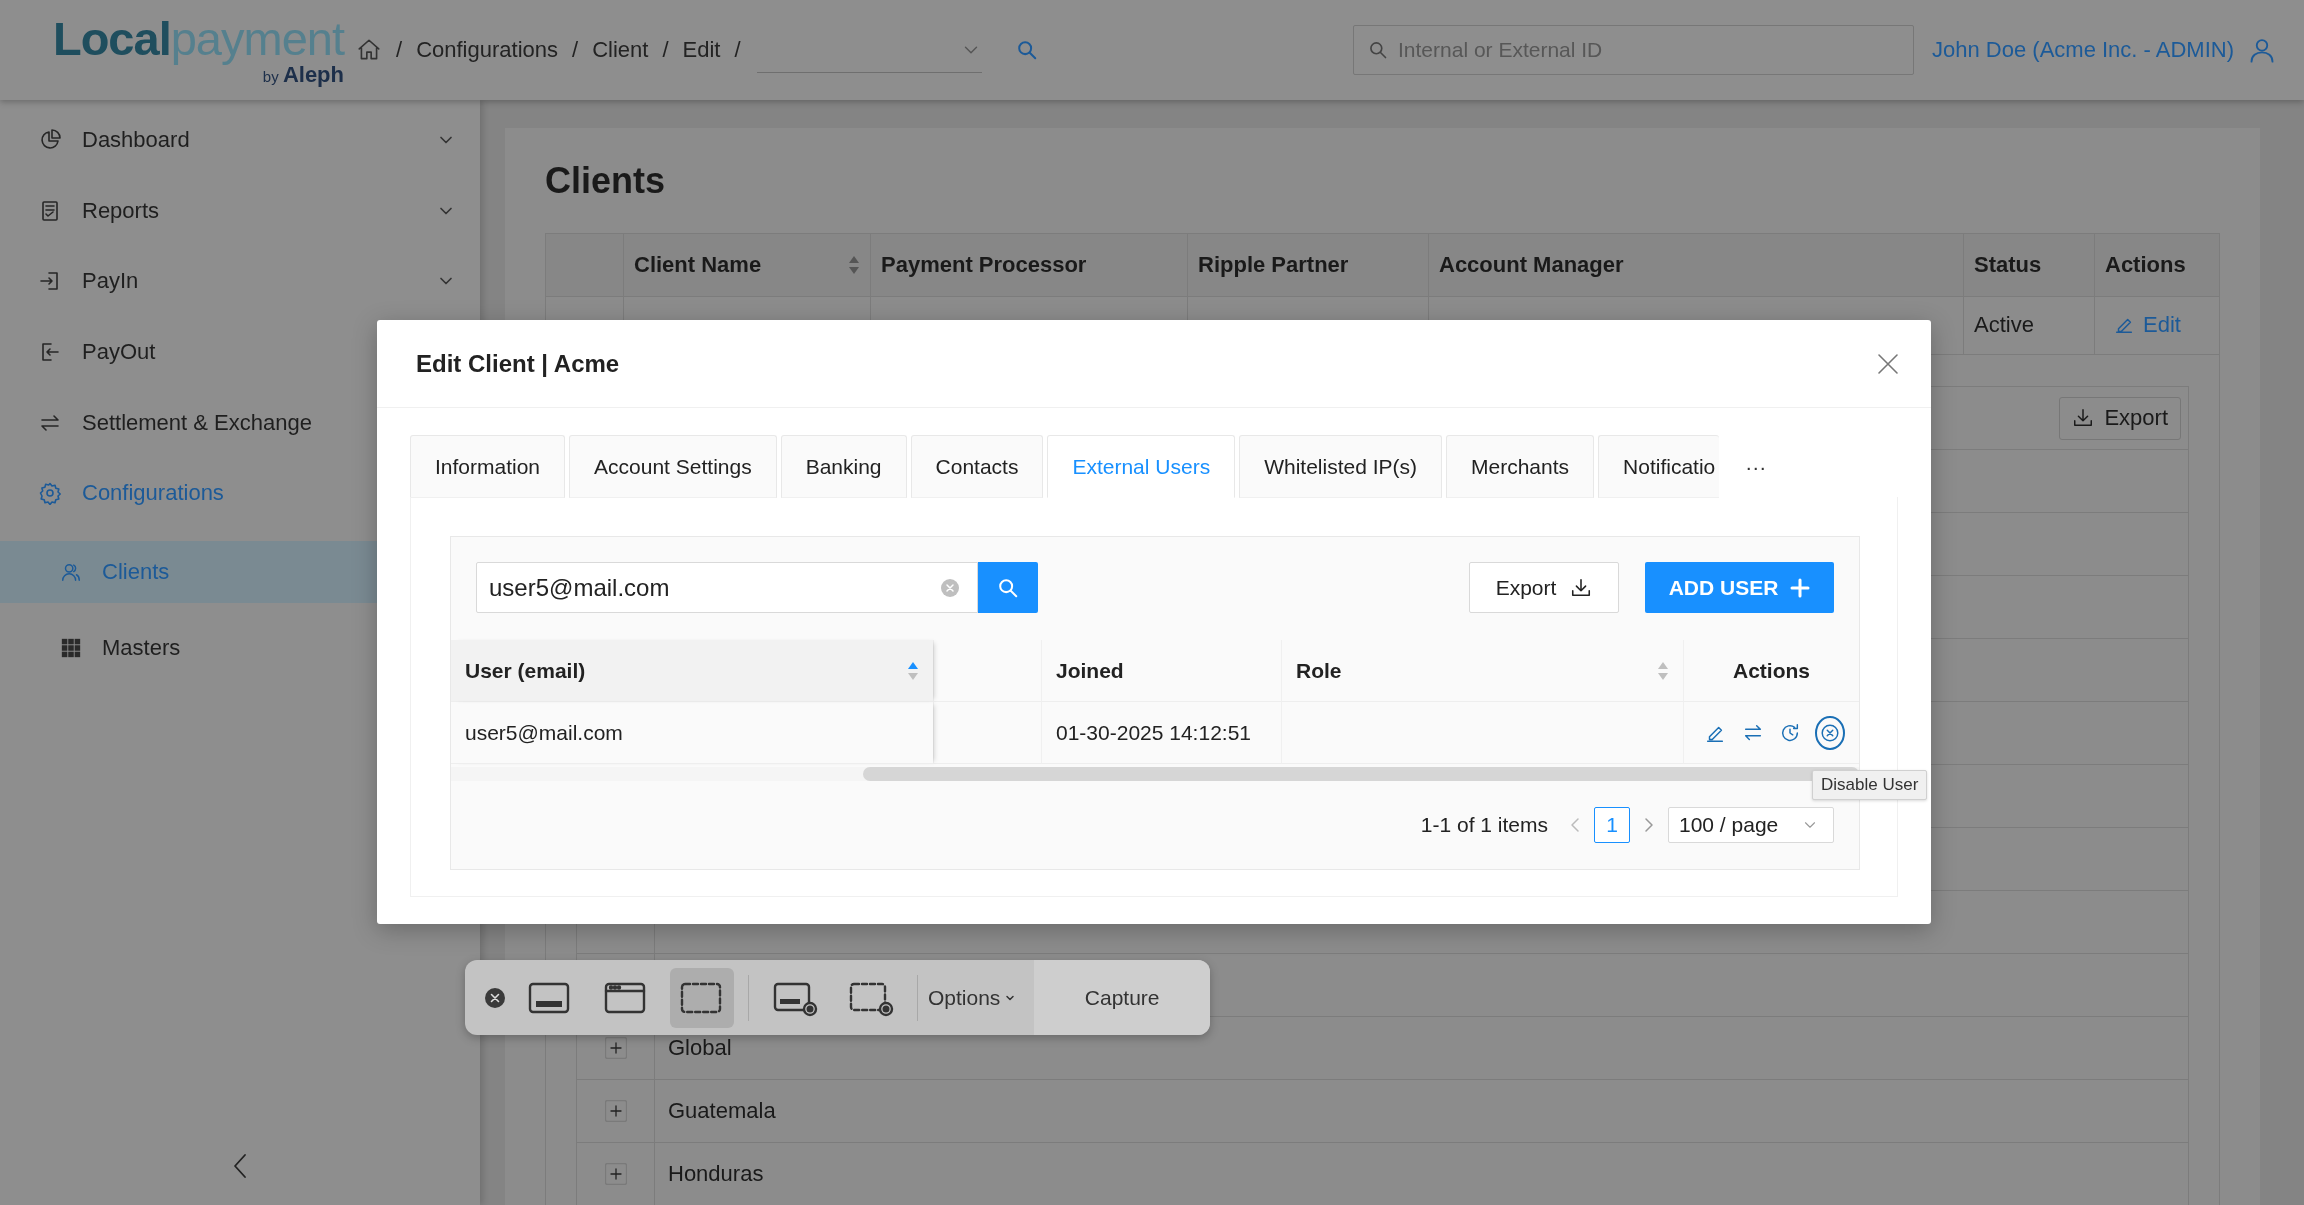 Image resolution: width=2304 pixels, height=1205 pixels. What do you see at coordinates (606, 180) in the screenshot?
I see `page-title: Clients` at bounding box center [606, 180].